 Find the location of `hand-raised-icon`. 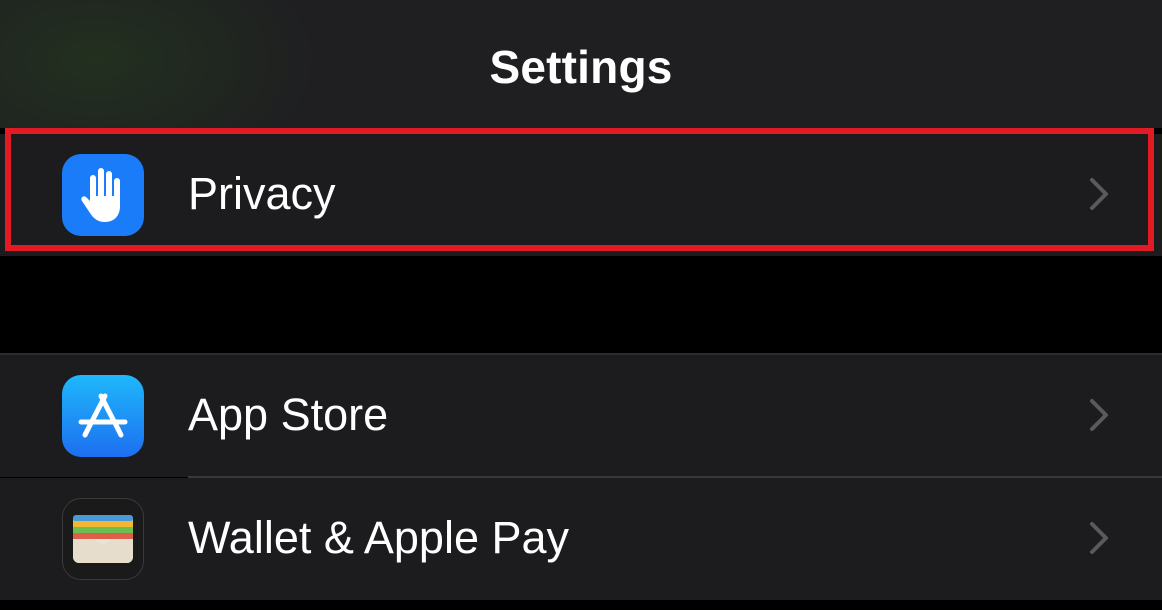

hand-raised-icon is located at coordinates (103, 195).